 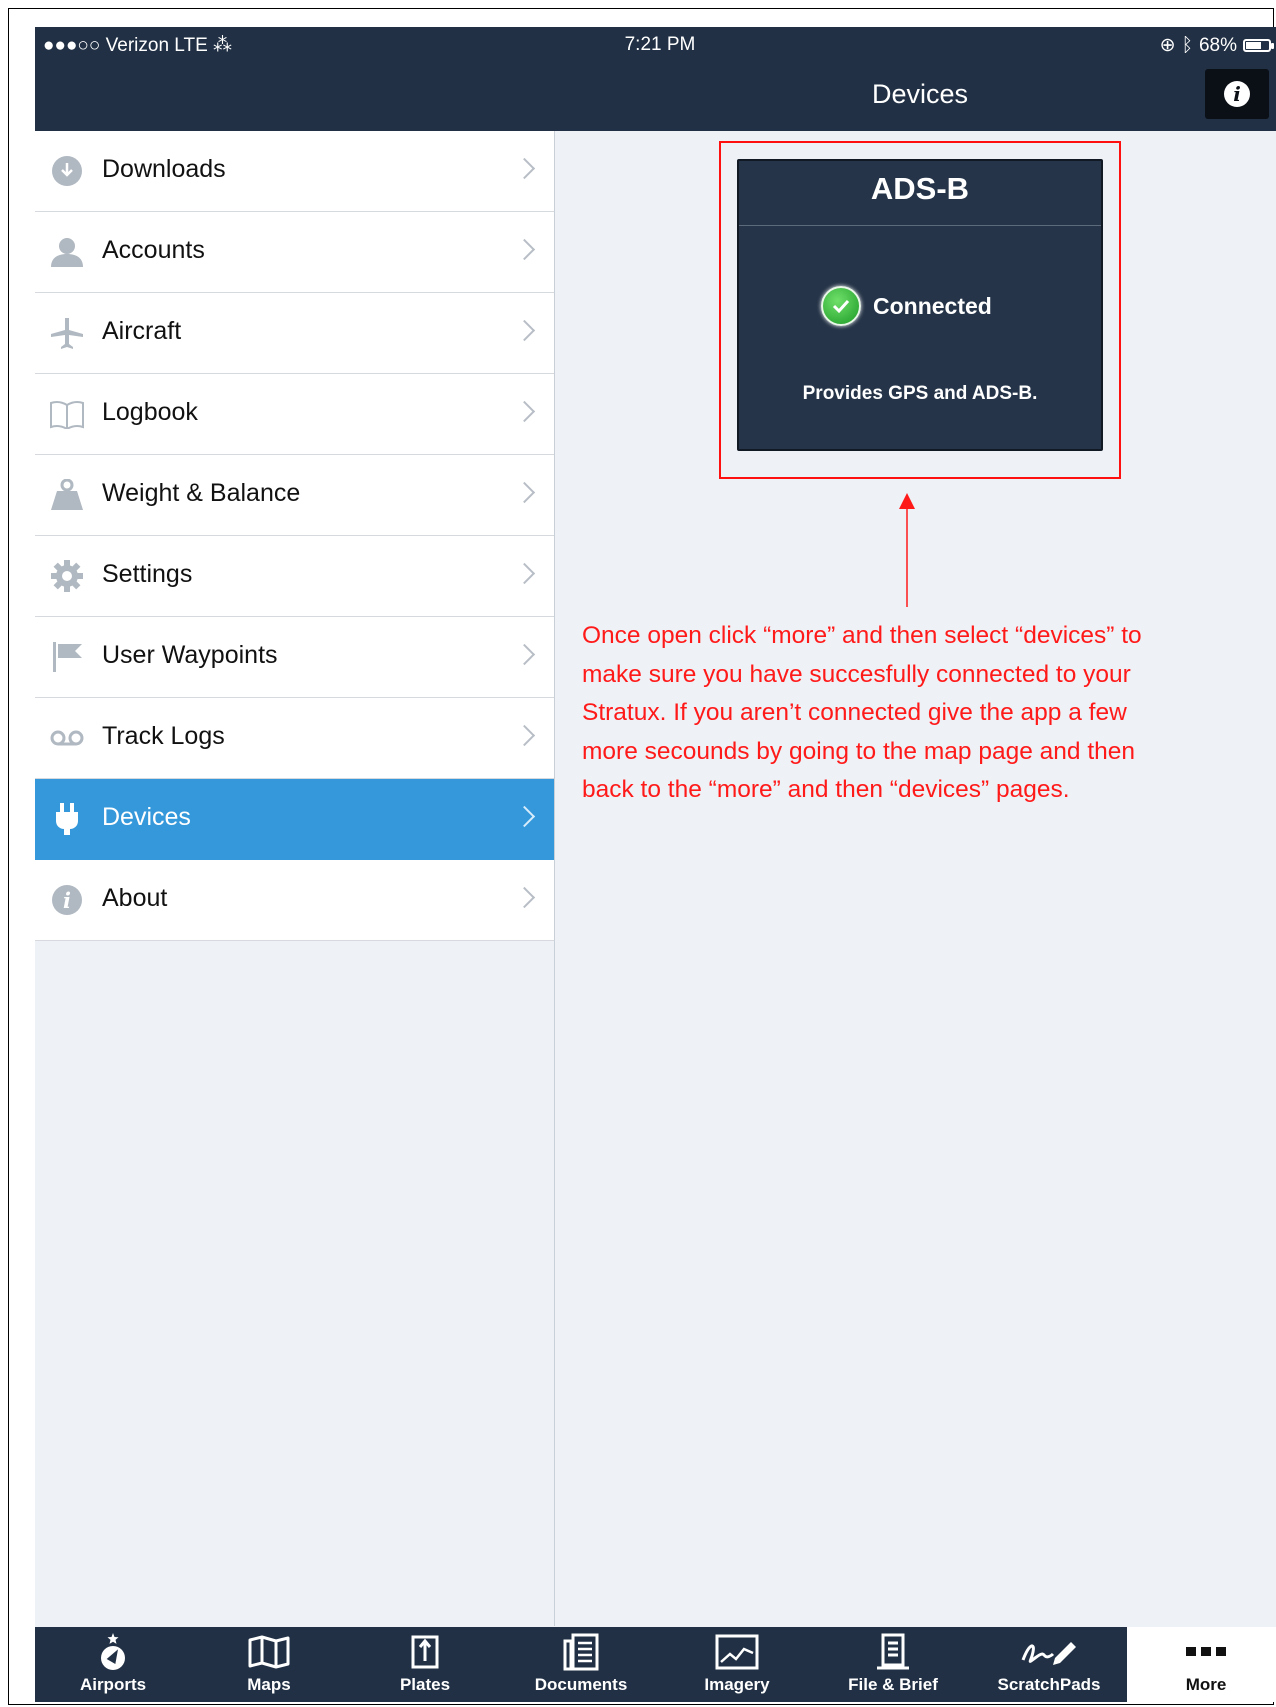 What do you see at coordinates (269, 1652) in the screenshot?
I see `map-icon` at bounding box center [269, 1652].